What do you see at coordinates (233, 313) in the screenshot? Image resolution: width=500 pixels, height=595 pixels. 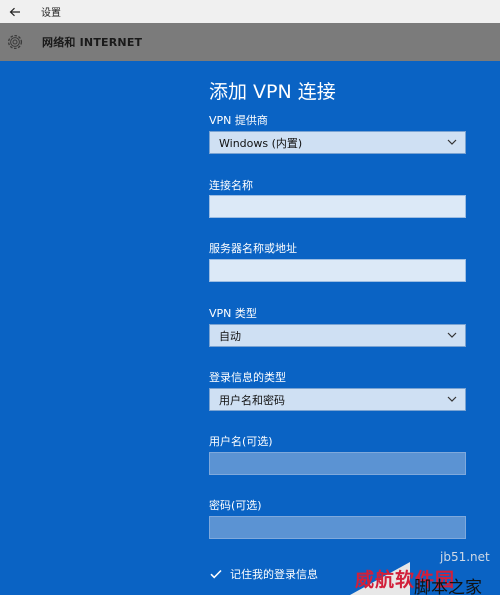 I see `vpn-type-label: VPN 类型` at bounding box center [233, 313].